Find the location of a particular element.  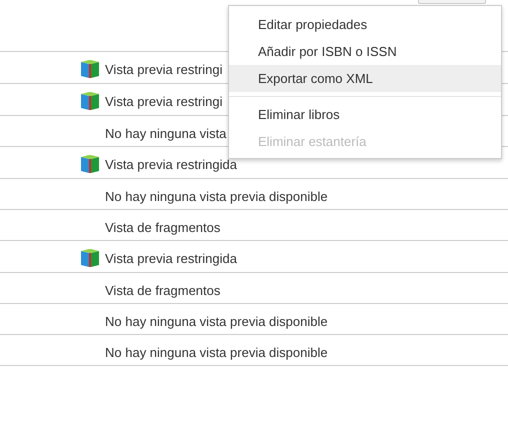

menu-item: Editar propiedades is located at coordinates (365, 24).